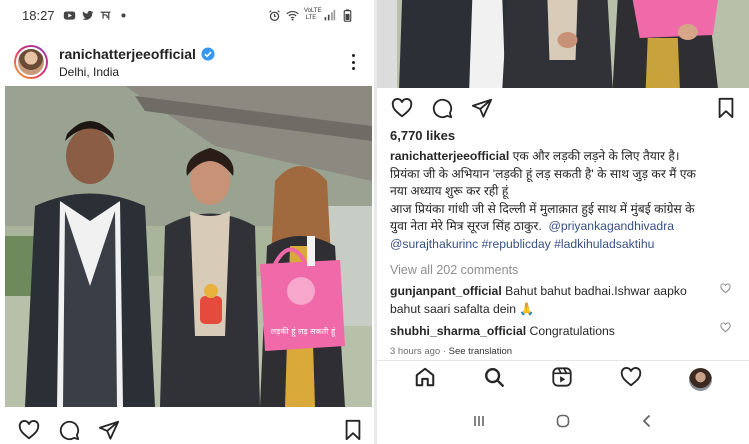 The image size is (749, 444). I want to click on system-navigation-bar, so click(563, 423).